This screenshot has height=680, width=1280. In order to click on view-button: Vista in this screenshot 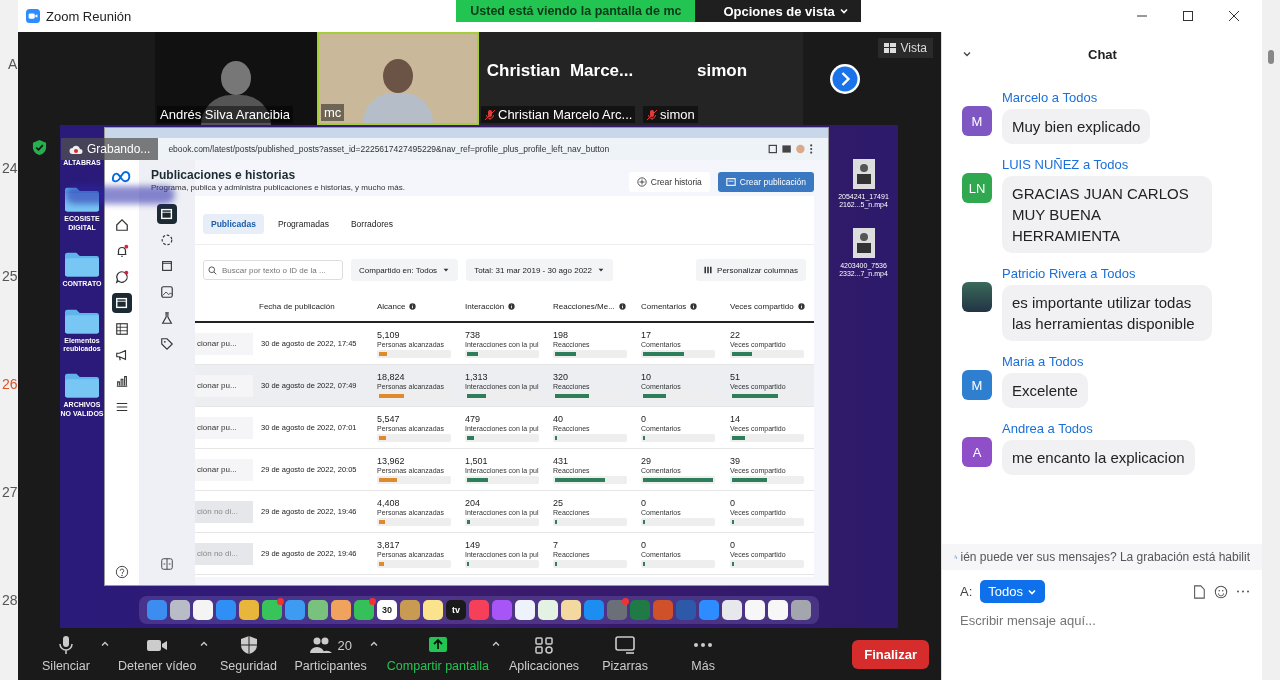, I will do `click(905, 48)`.